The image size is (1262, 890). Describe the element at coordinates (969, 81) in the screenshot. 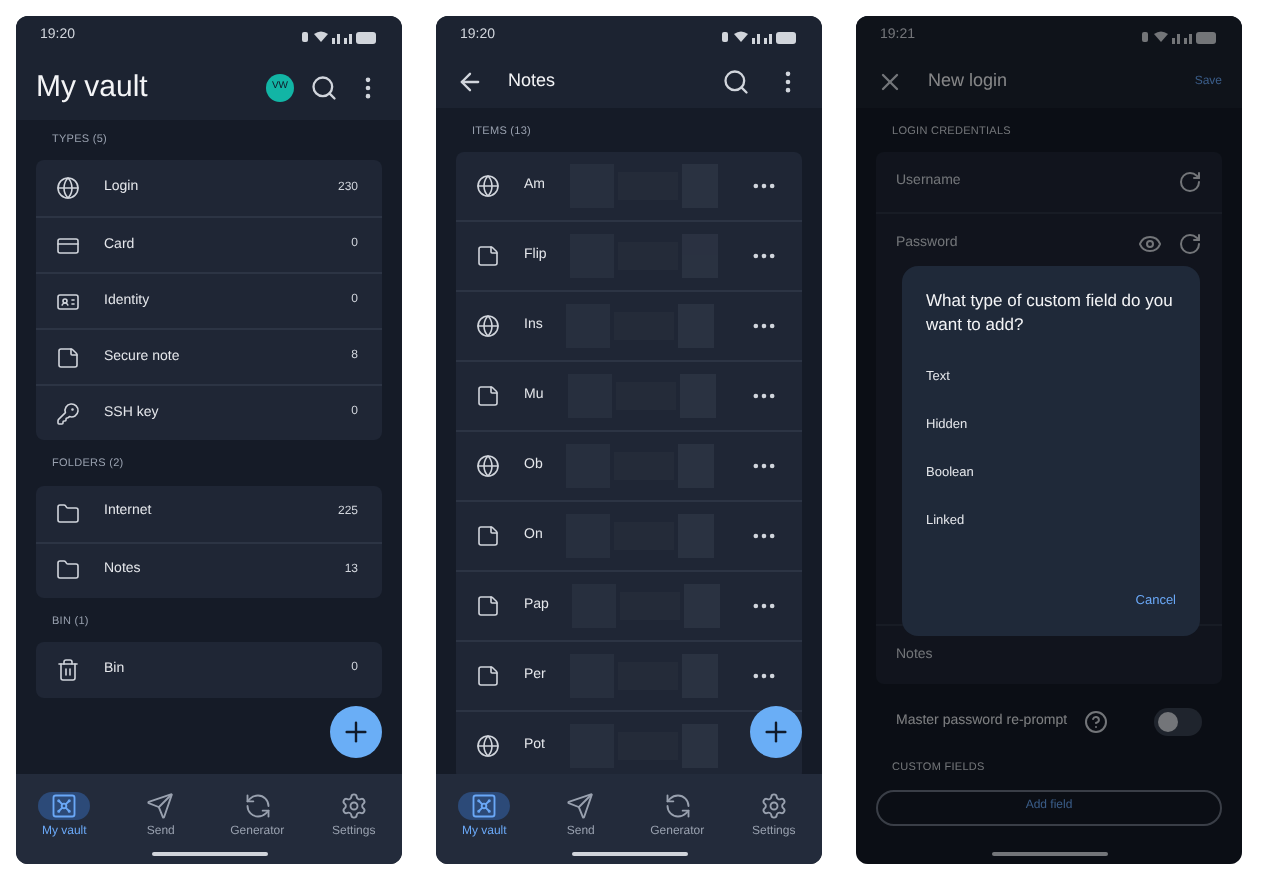

I see `screen-title: New login` at that location.